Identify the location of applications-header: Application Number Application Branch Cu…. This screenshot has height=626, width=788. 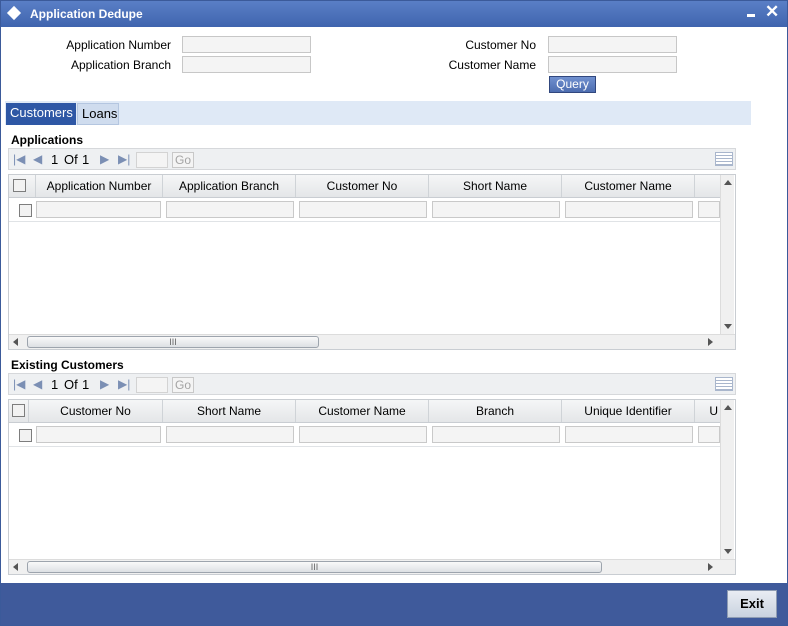
(364, 186).